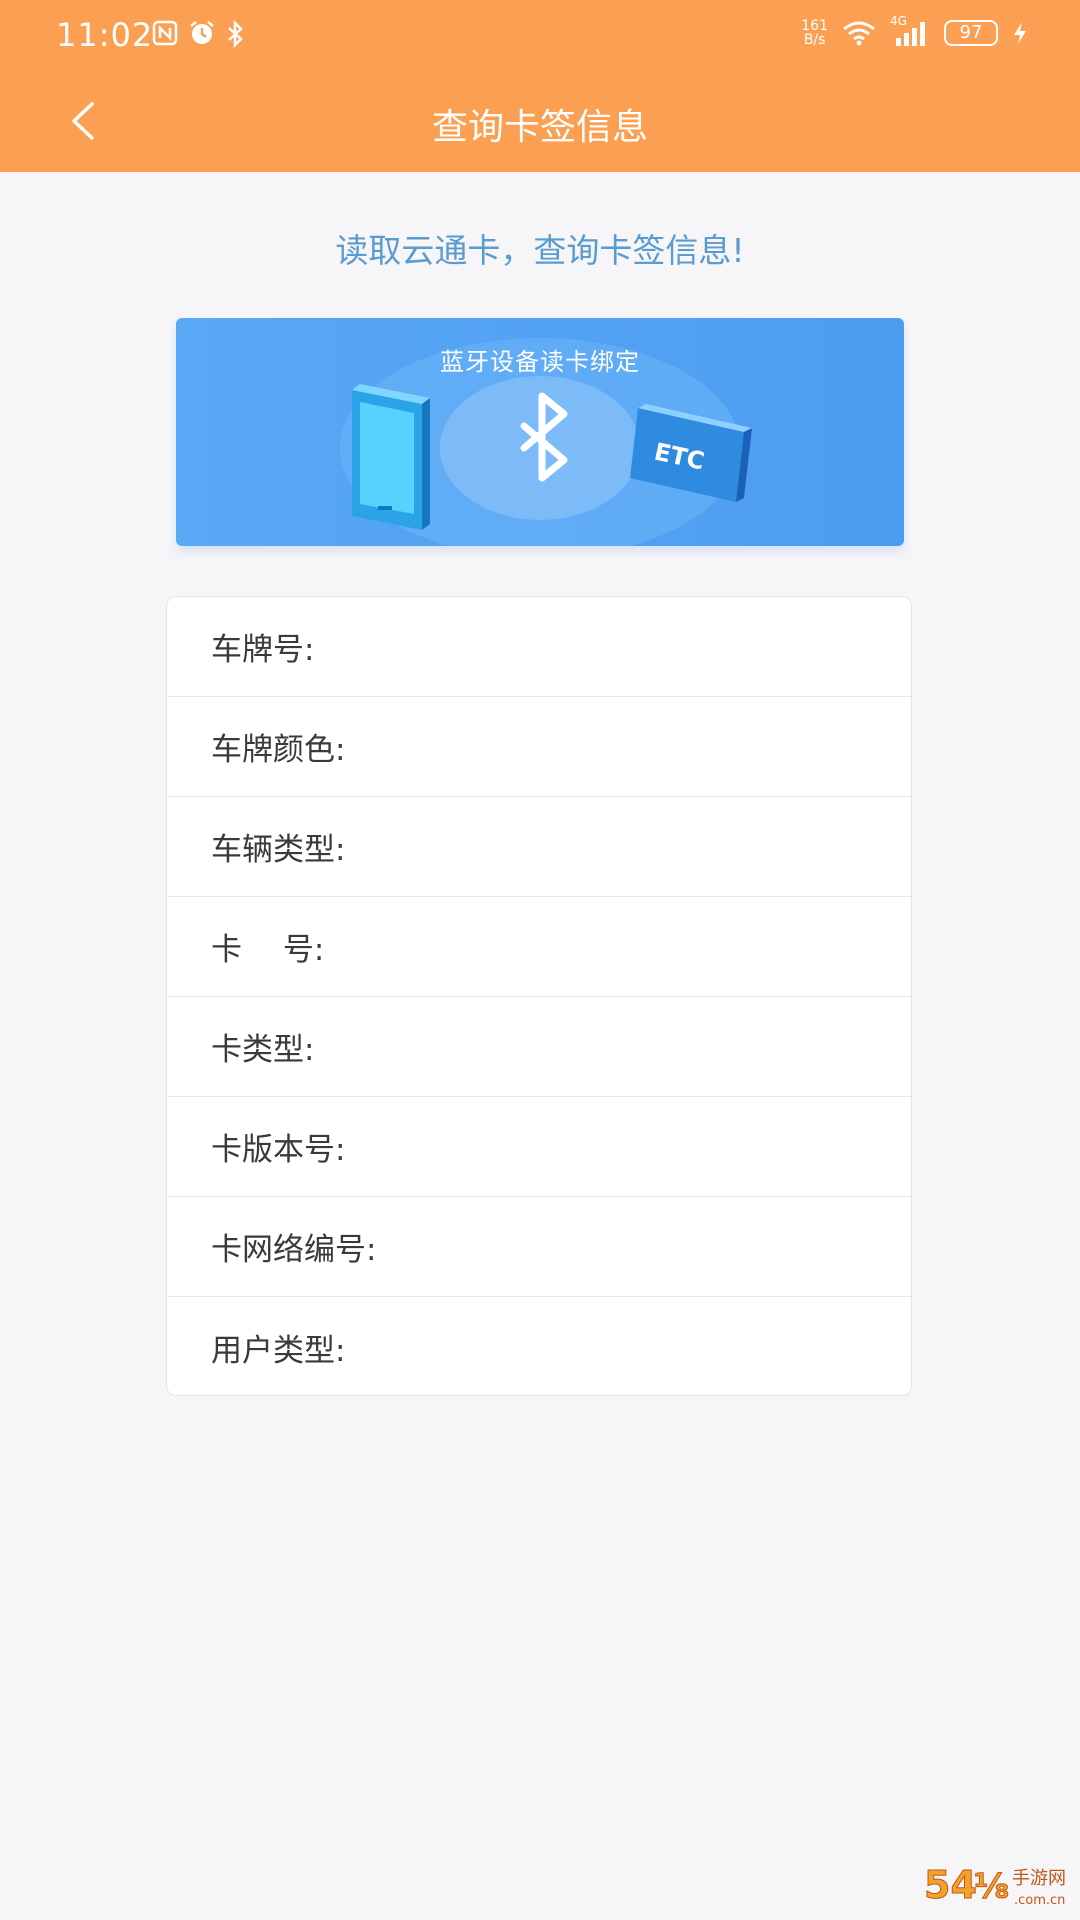 This screenshot has height=1920, width=1080. Describe the element at coordinates (202, 32) in the screenshot. I see `alarm-icon` at that location.